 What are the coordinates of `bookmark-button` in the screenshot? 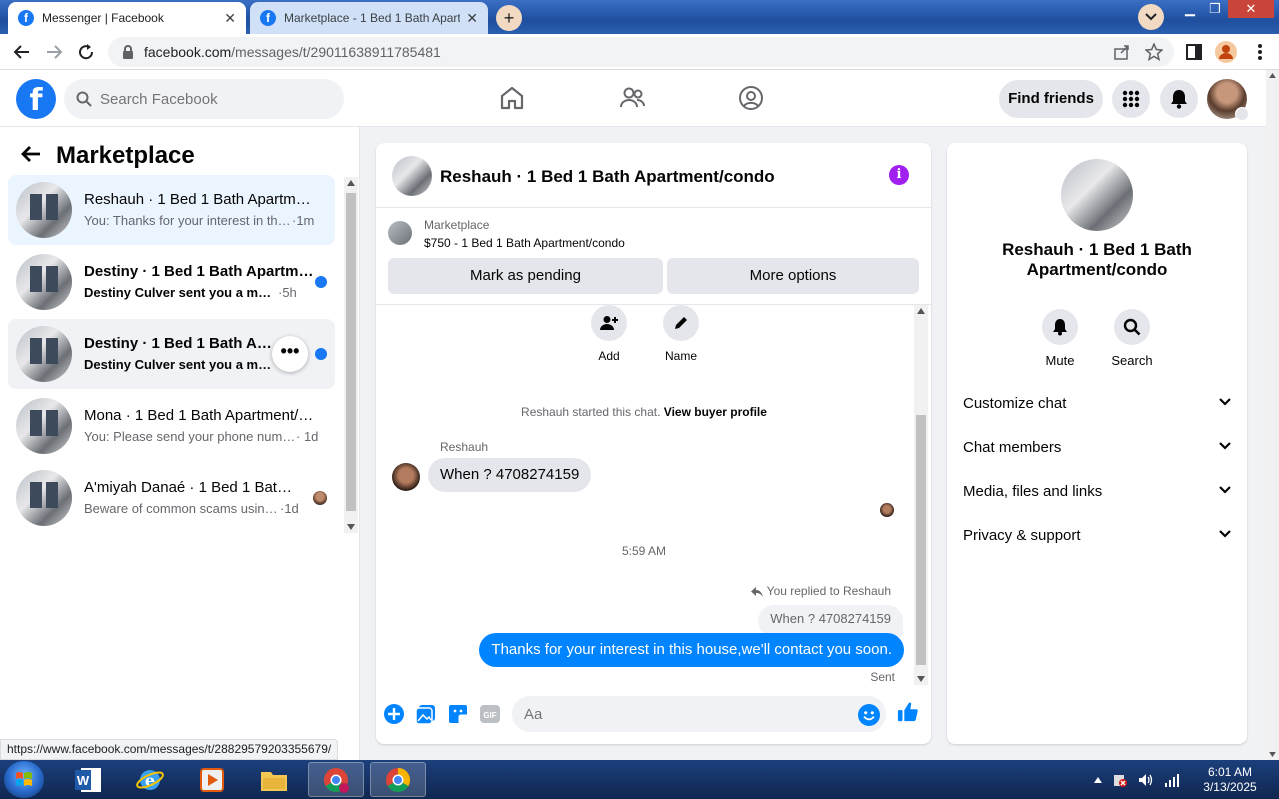 It's located at (1154, 52).